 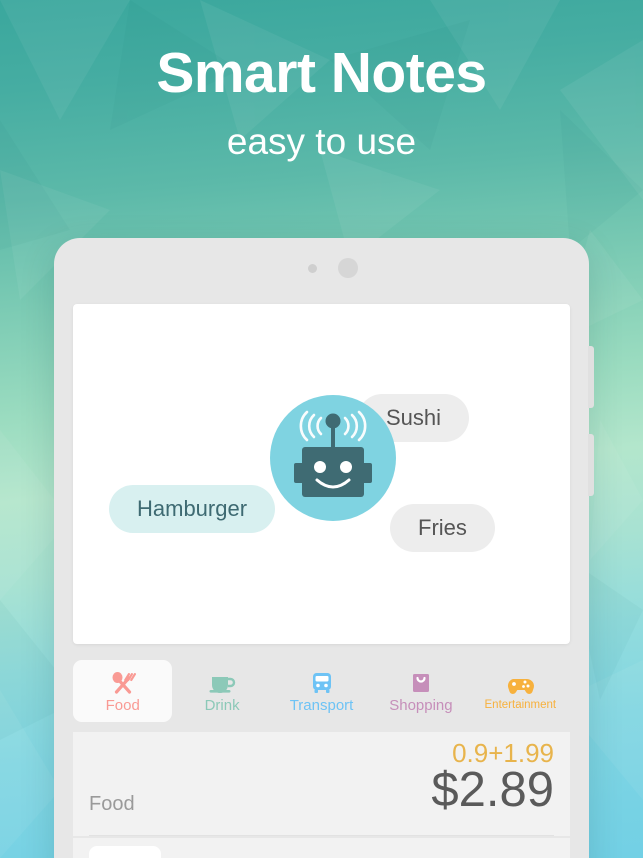 I want to click on suggestion-label: Hamburger, so click(x=192, y=508).